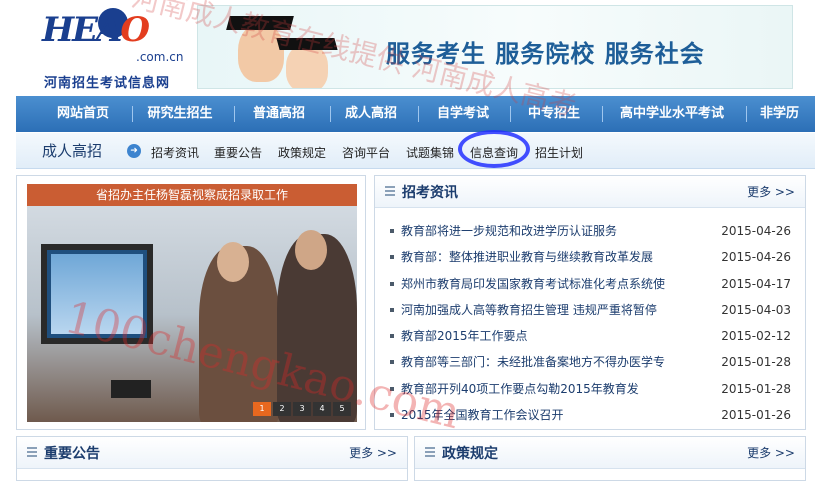  Describe the element at coordinates (72, 151) in the screenshot. I see `sub-nav-title: 成人高招` at that location.